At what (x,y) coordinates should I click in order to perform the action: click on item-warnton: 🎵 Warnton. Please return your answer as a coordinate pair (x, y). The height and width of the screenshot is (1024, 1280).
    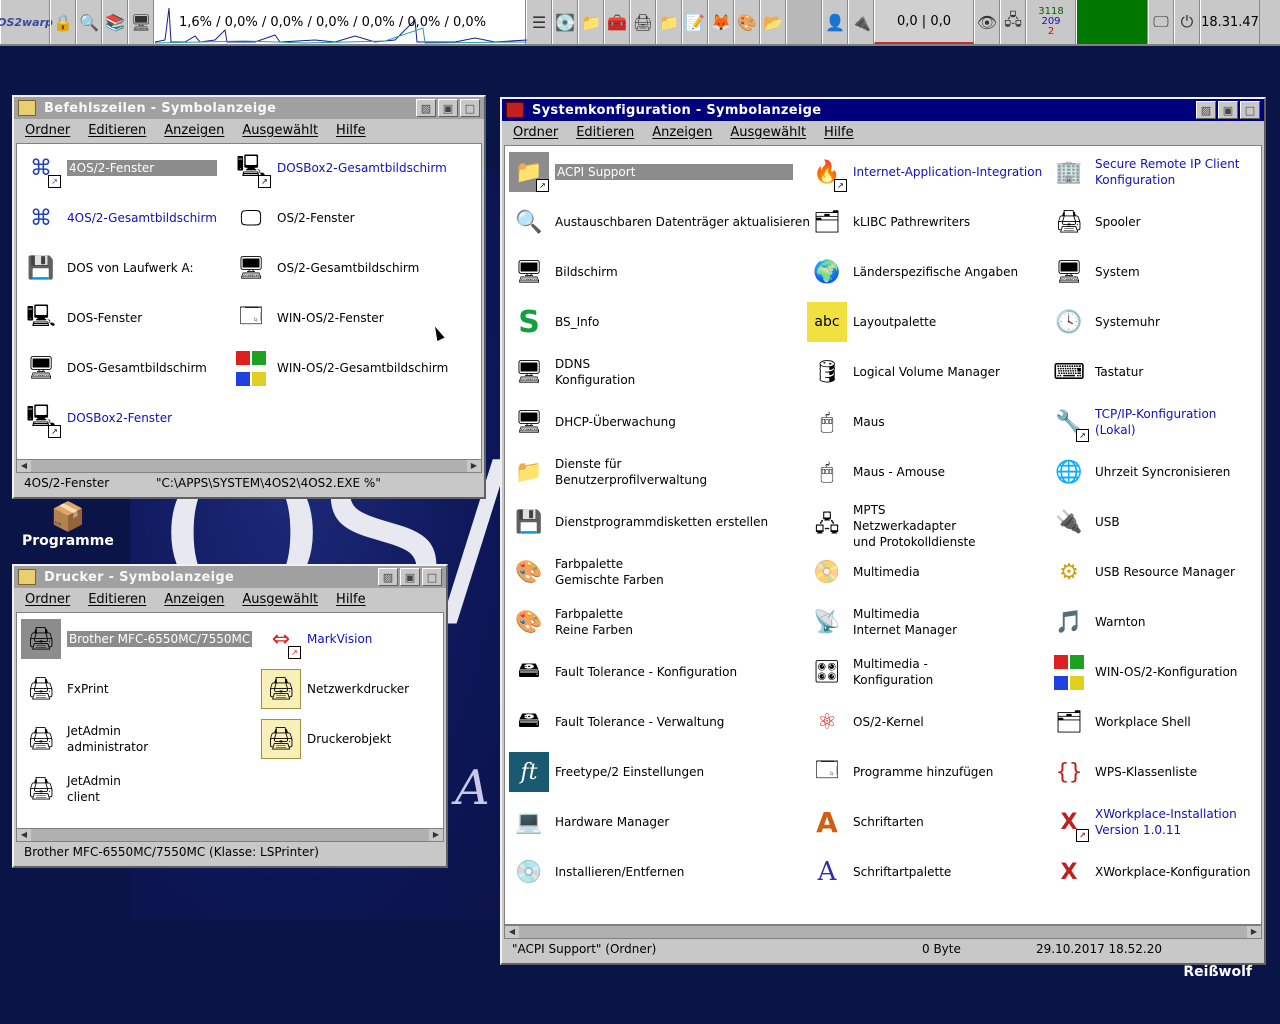
    Looking at the image, I should click on (1097, 622).